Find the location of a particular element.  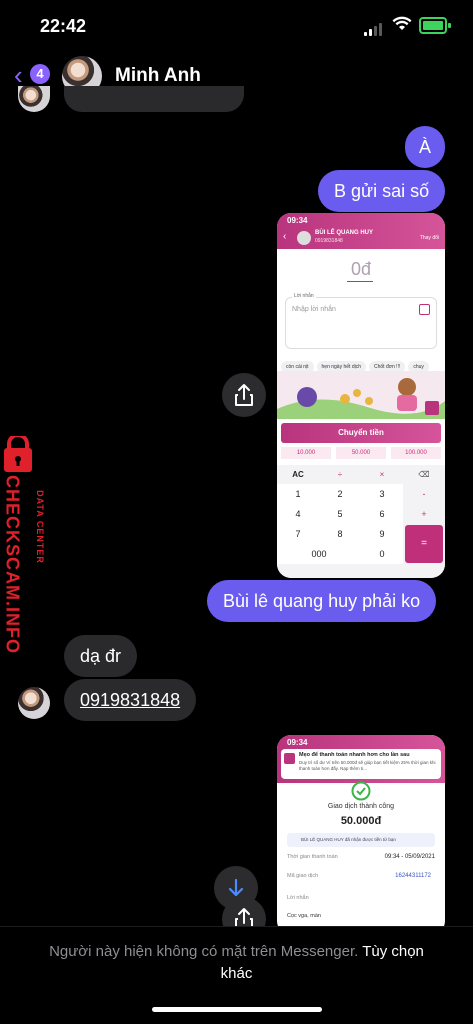

transfer-button: Chuyển tiền is located at coordinates (361, 433).